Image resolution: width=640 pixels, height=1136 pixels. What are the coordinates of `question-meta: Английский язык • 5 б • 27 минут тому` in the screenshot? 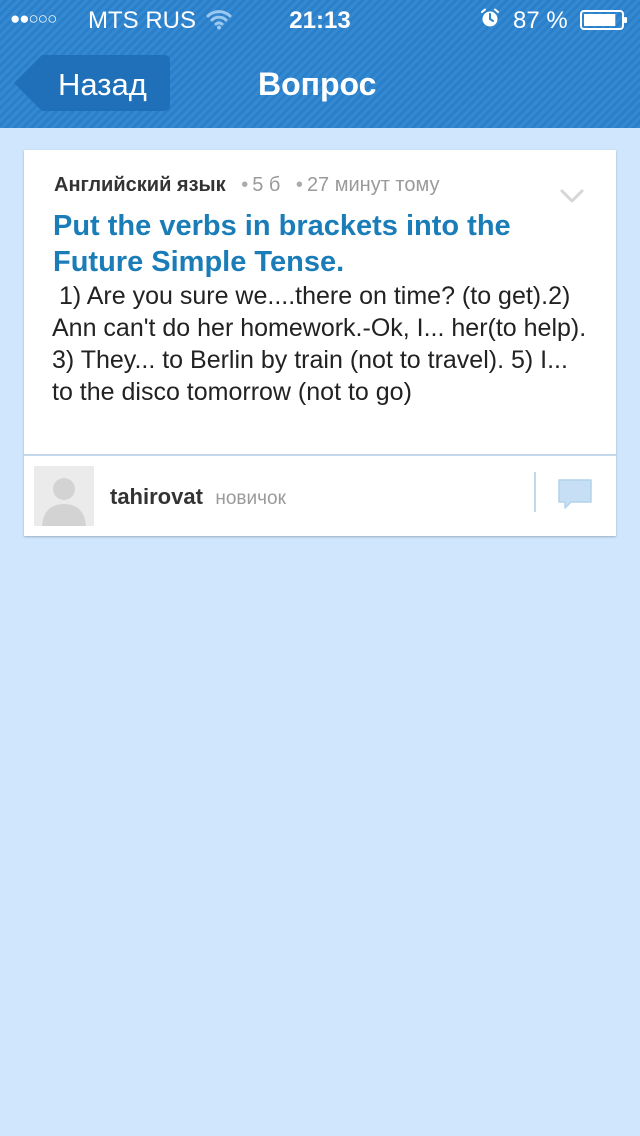 It's located at (320, 185).